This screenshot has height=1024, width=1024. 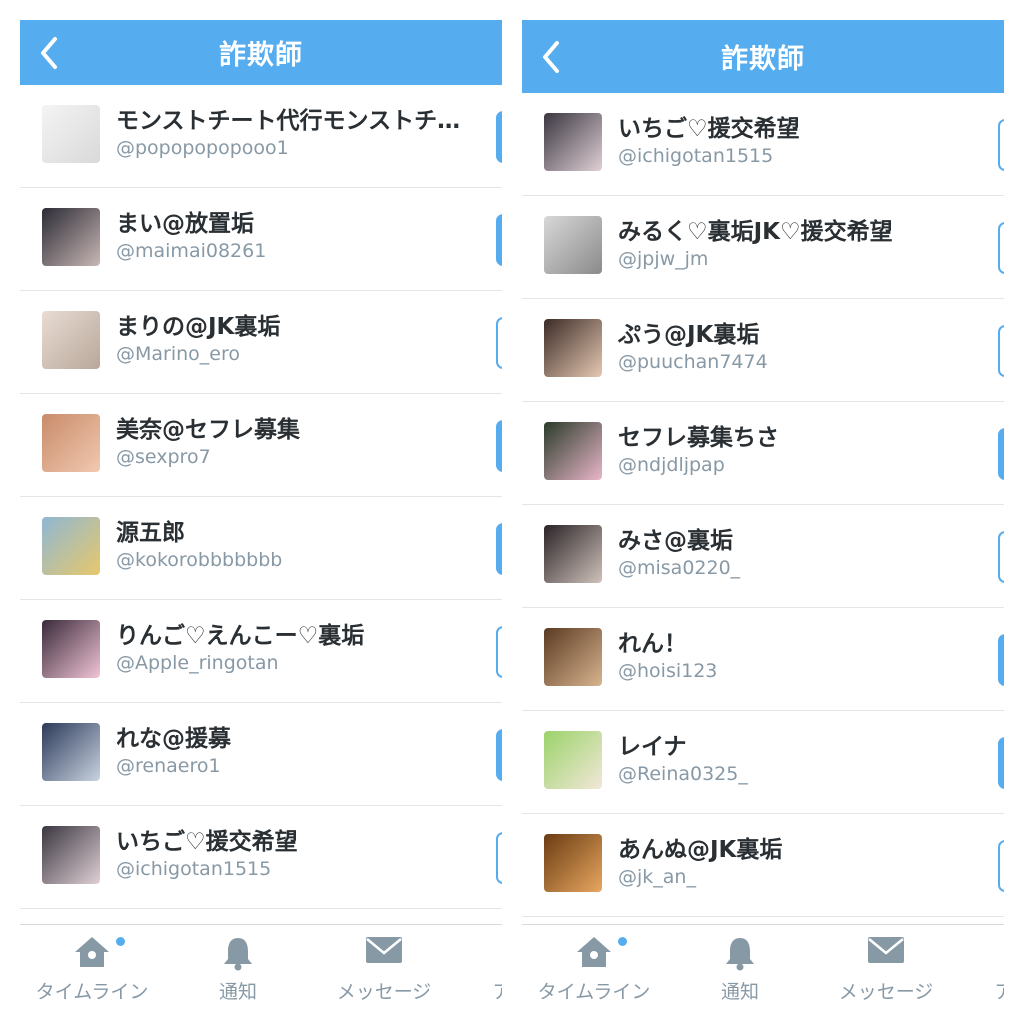 What do you see at coordinates (763, 453) in the screenshot?
I see `user-row: セフレ募集ちさ @ndjdljpap` at bounding box center [763, 453].